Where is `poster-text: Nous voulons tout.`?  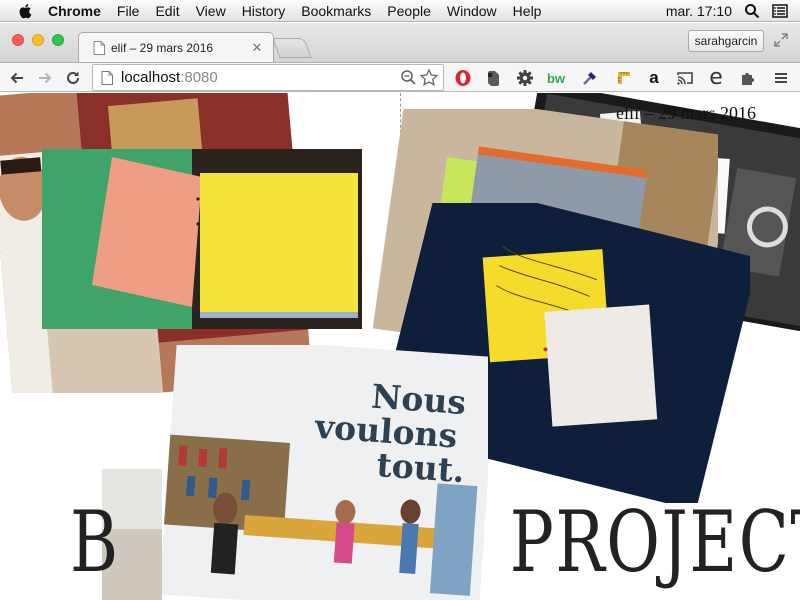 poster-text: Nous voulons tout. is located at coordinates (391, 433).